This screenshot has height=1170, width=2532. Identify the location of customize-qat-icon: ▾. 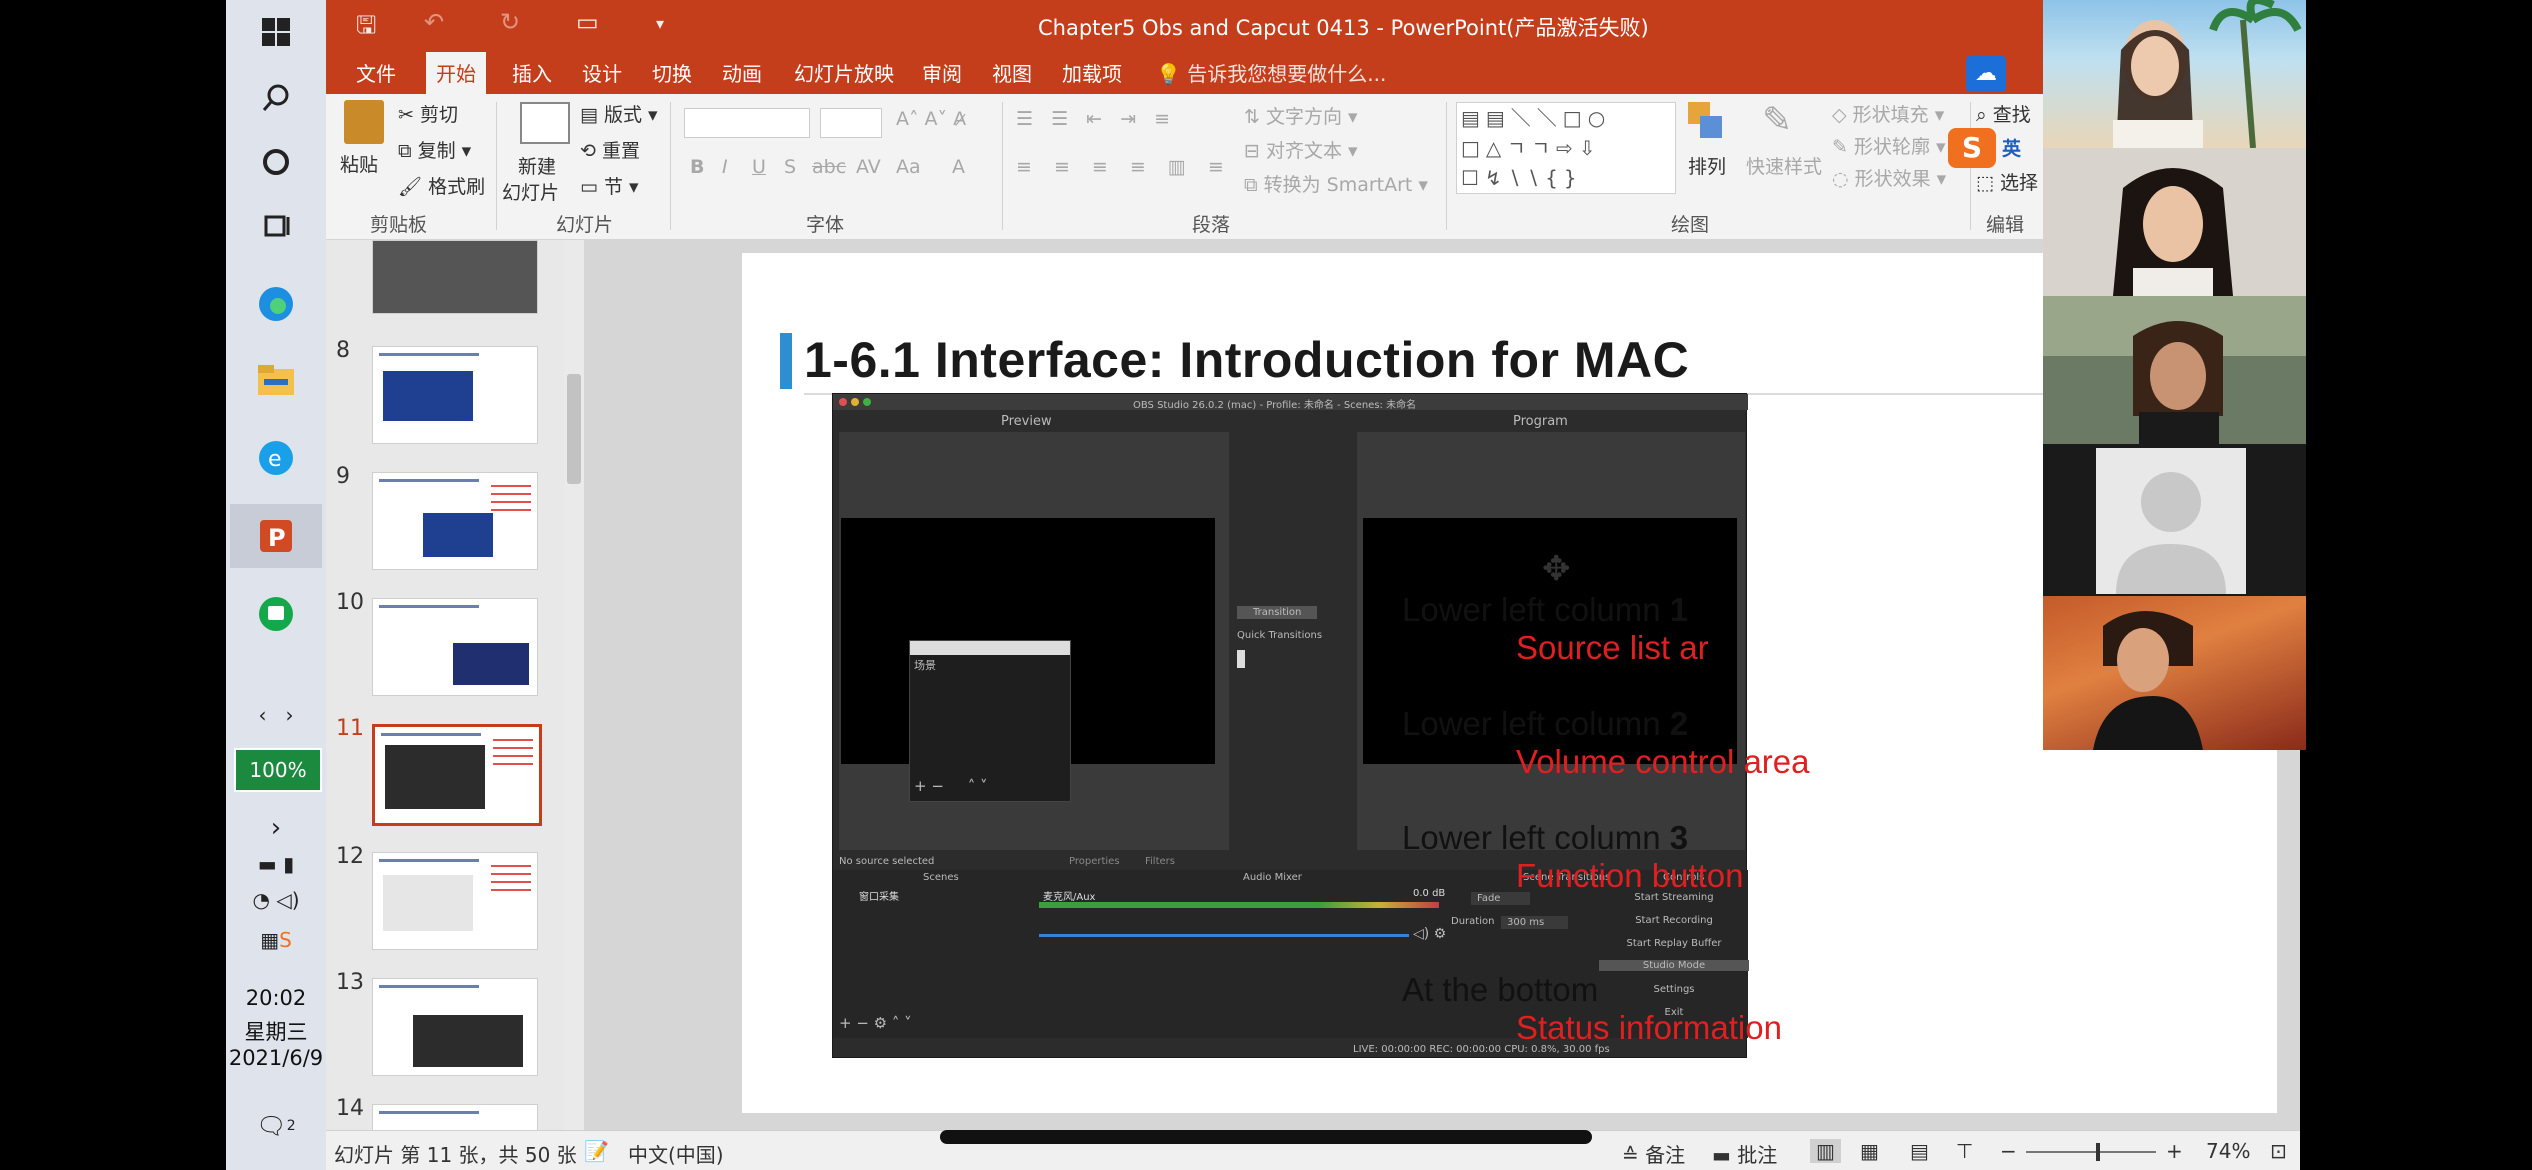
(660, 23).